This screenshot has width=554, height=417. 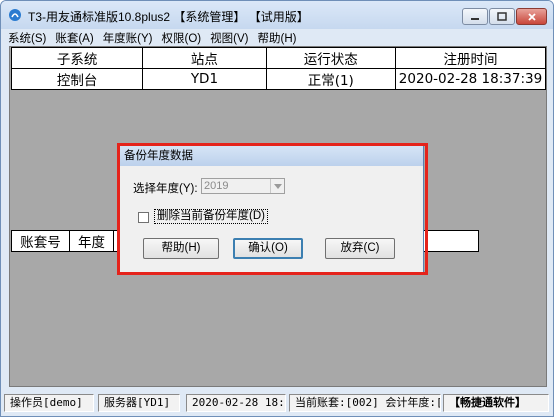 What do you see at coordinates (49, 403) in the screenshot?
I see `status-operator: 操作员[demo]` at bounding box center [49, 403].